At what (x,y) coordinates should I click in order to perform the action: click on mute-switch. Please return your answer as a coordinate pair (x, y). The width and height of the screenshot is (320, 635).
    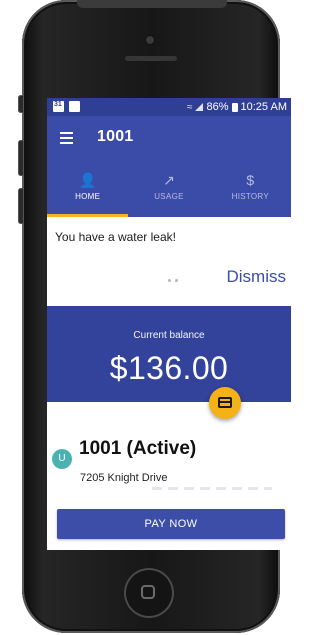
    Looking at the image, I should click on (21, 104).